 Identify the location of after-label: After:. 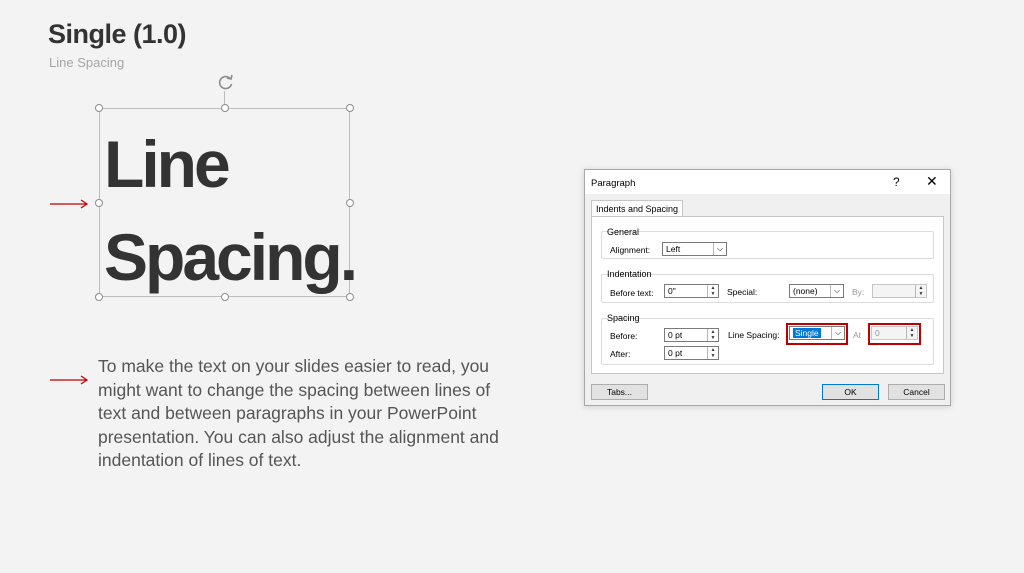
(620, 354).